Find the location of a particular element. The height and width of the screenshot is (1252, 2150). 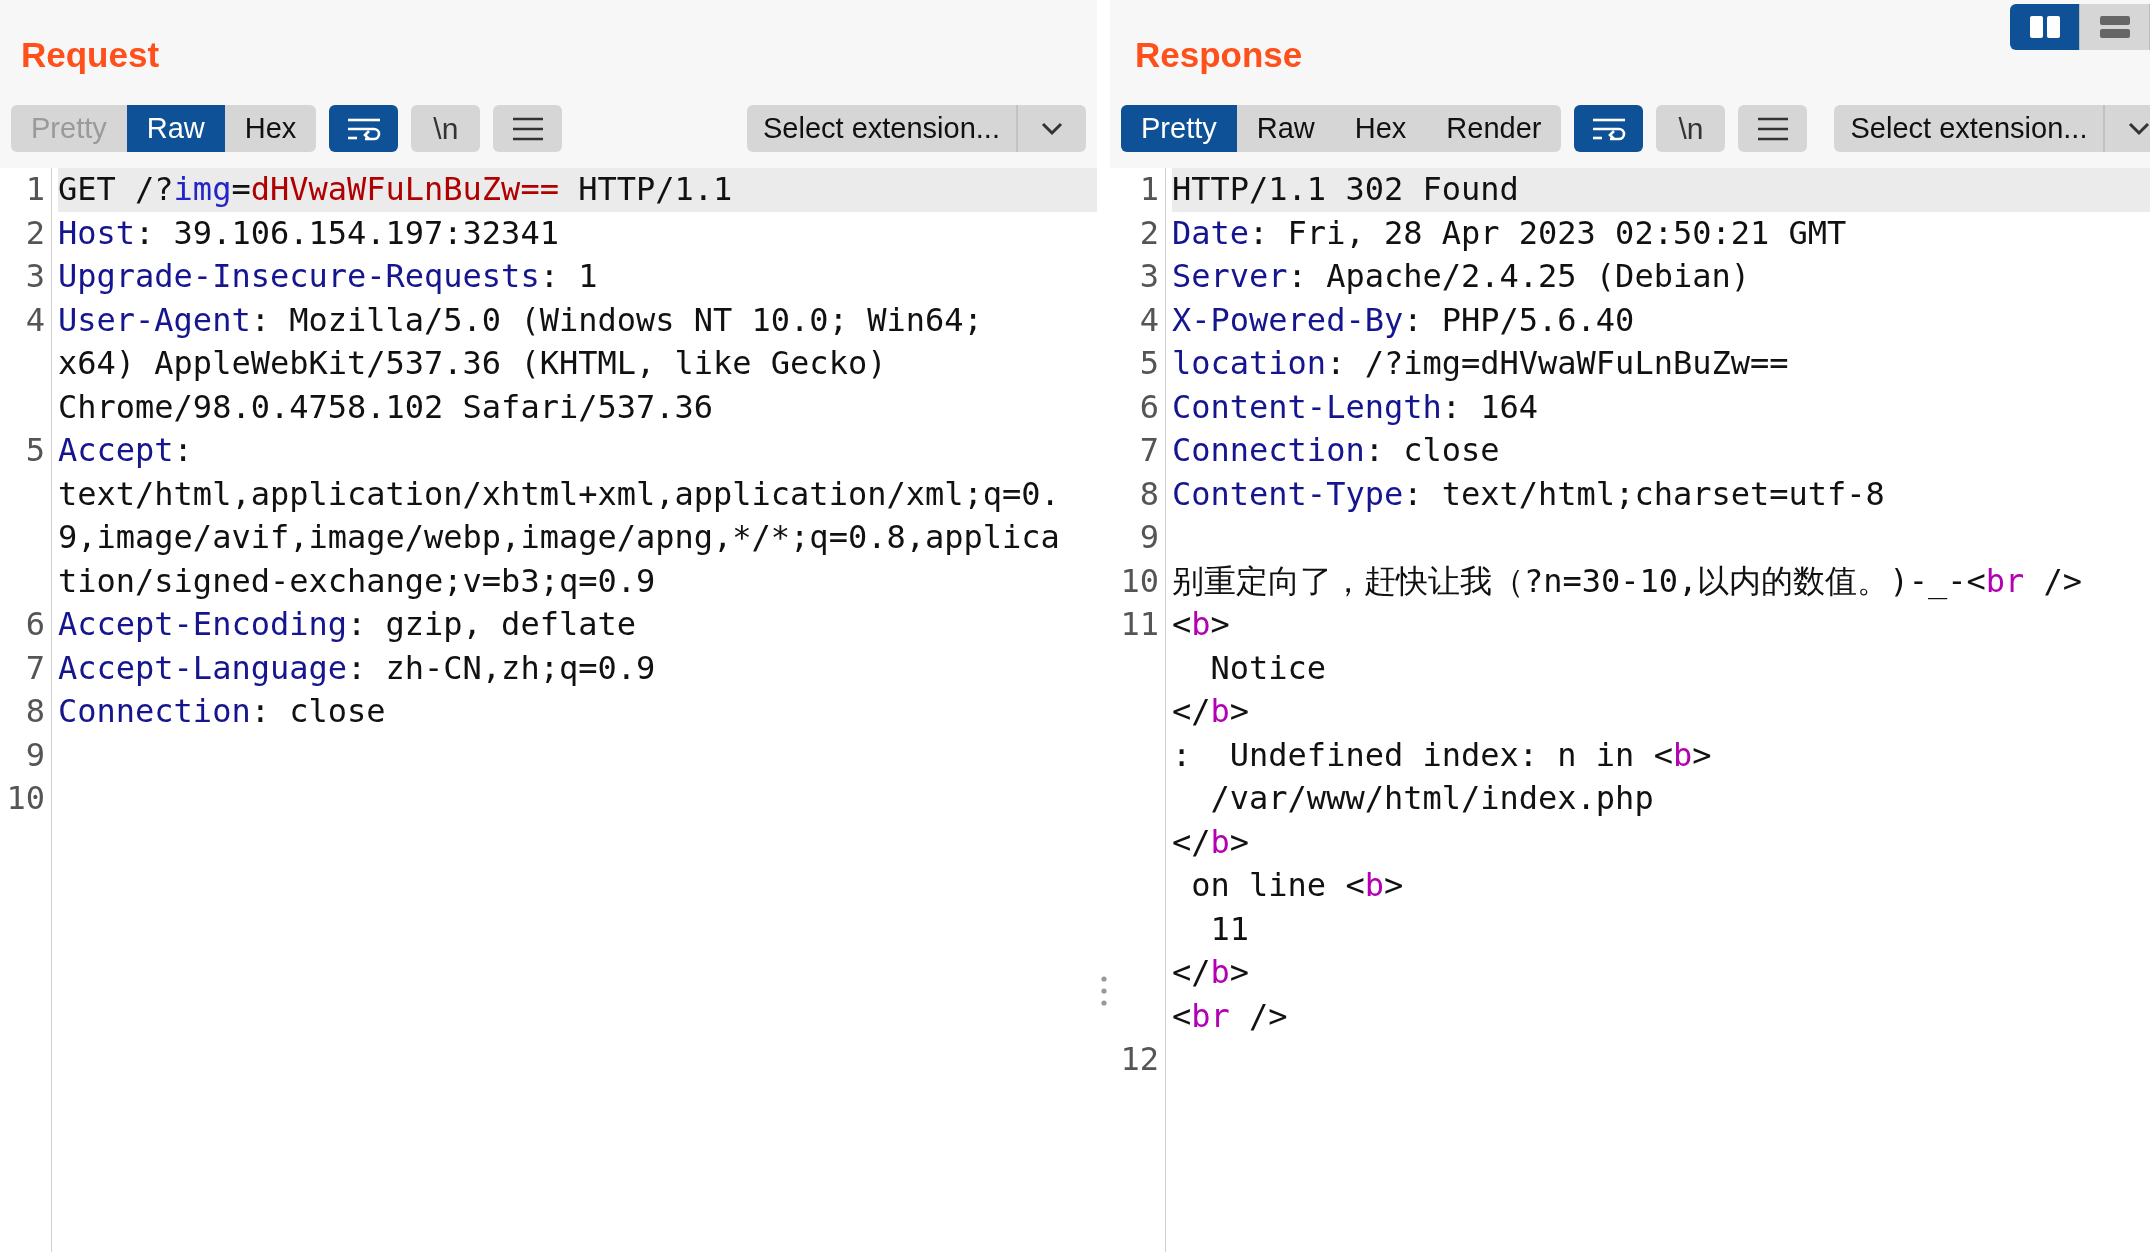

param-name: img is located at coordinates (202, 189).